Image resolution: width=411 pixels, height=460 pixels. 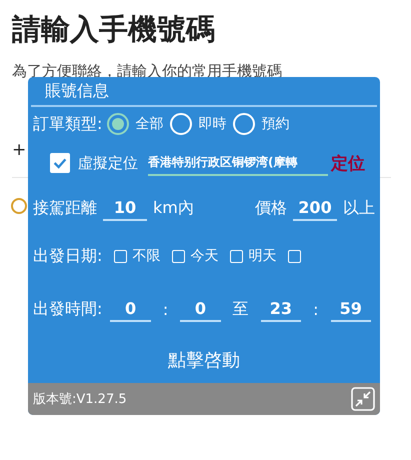 I want to click on virtual-location-label: 虛擬定位, so click(x=108, y=163).